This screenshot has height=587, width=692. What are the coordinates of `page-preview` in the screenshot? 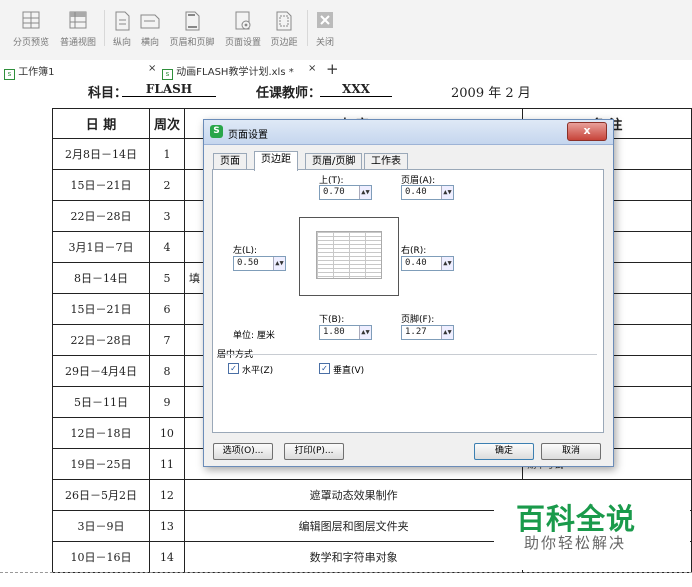 It's located at (349, 256).